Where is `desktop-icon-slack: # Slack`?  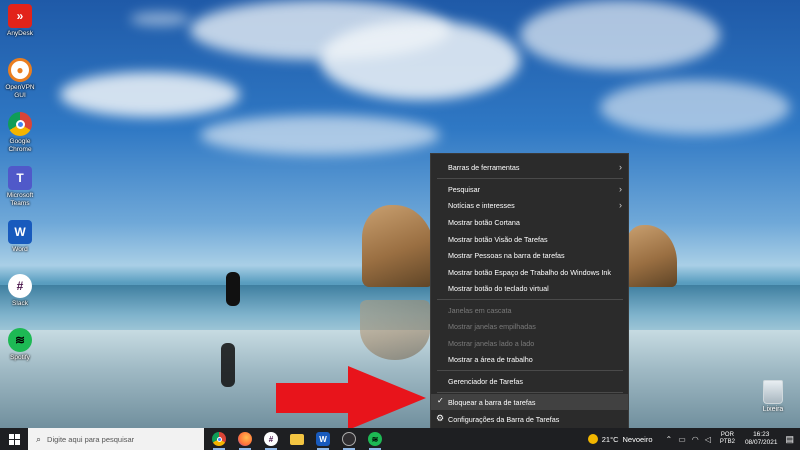 desktop-icon-slack: # Slack is located at coordinates (20, 291).